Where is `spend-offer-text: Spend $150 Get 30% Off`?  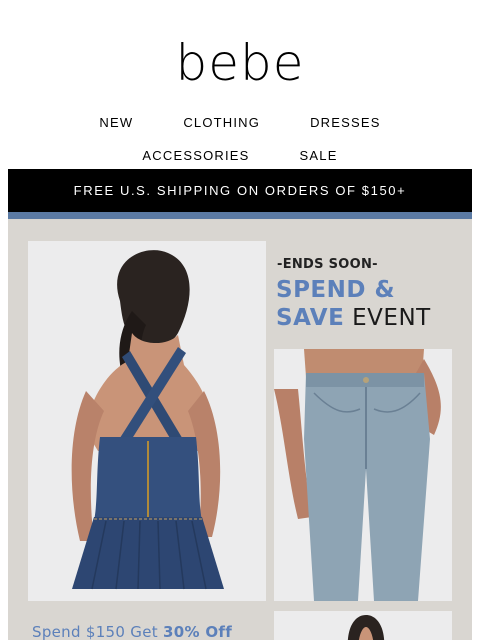
spend-offer-text: Spend $150 Get 30% Off is located at coordinates (132, 631).